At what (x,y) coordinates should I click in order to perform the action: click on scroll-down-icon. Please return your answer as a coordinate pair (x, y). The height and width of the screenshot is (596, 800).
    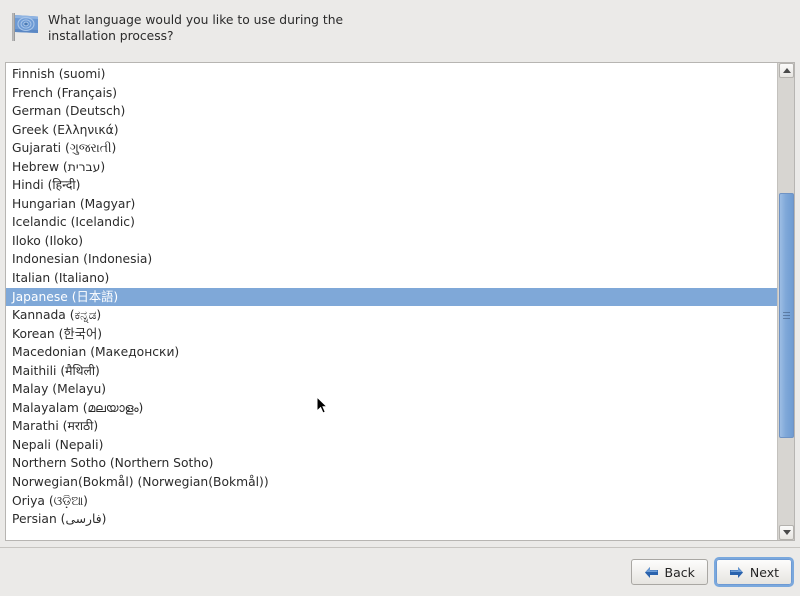
    Looking at the image, I should click on (786, 532).